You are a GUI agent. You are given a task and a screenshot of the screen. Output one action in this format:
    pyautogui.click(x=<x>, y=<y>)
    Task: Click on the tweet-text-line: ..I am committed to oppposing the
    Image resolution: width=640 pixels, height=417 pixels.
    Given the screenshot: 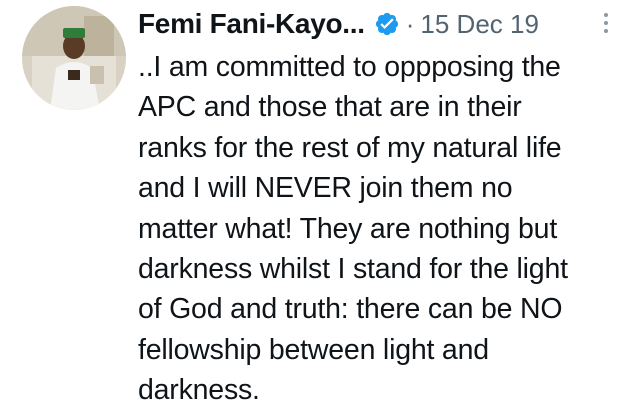 What is the action you would take?
    pyautogui.click(x=349, y=67)
    